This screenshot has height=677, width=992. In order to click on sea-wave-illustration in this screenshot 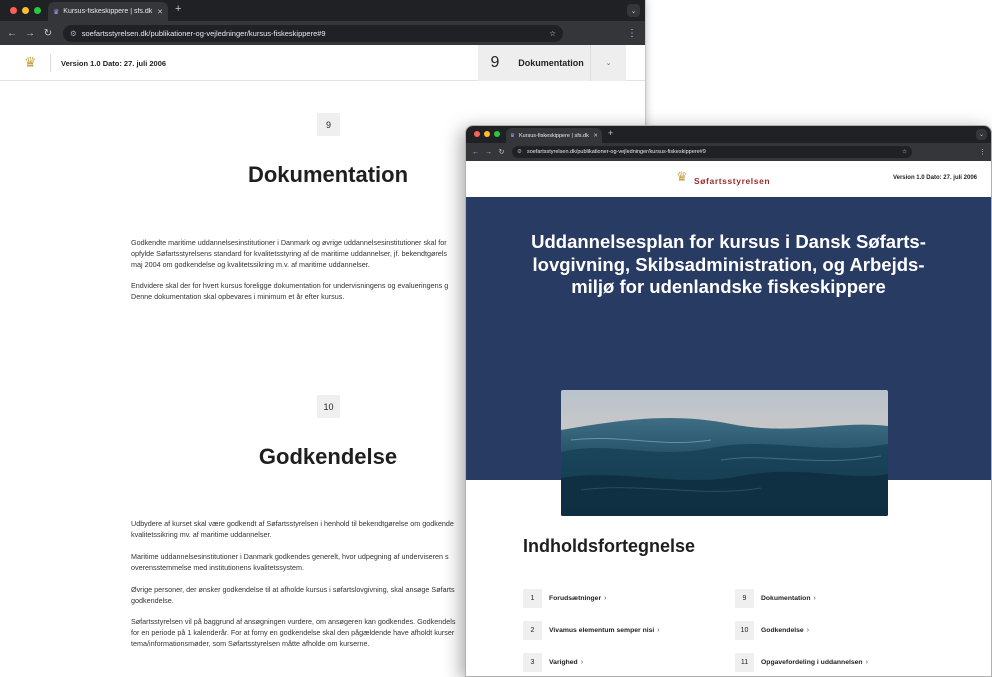, I will do `click(724, 453)`.